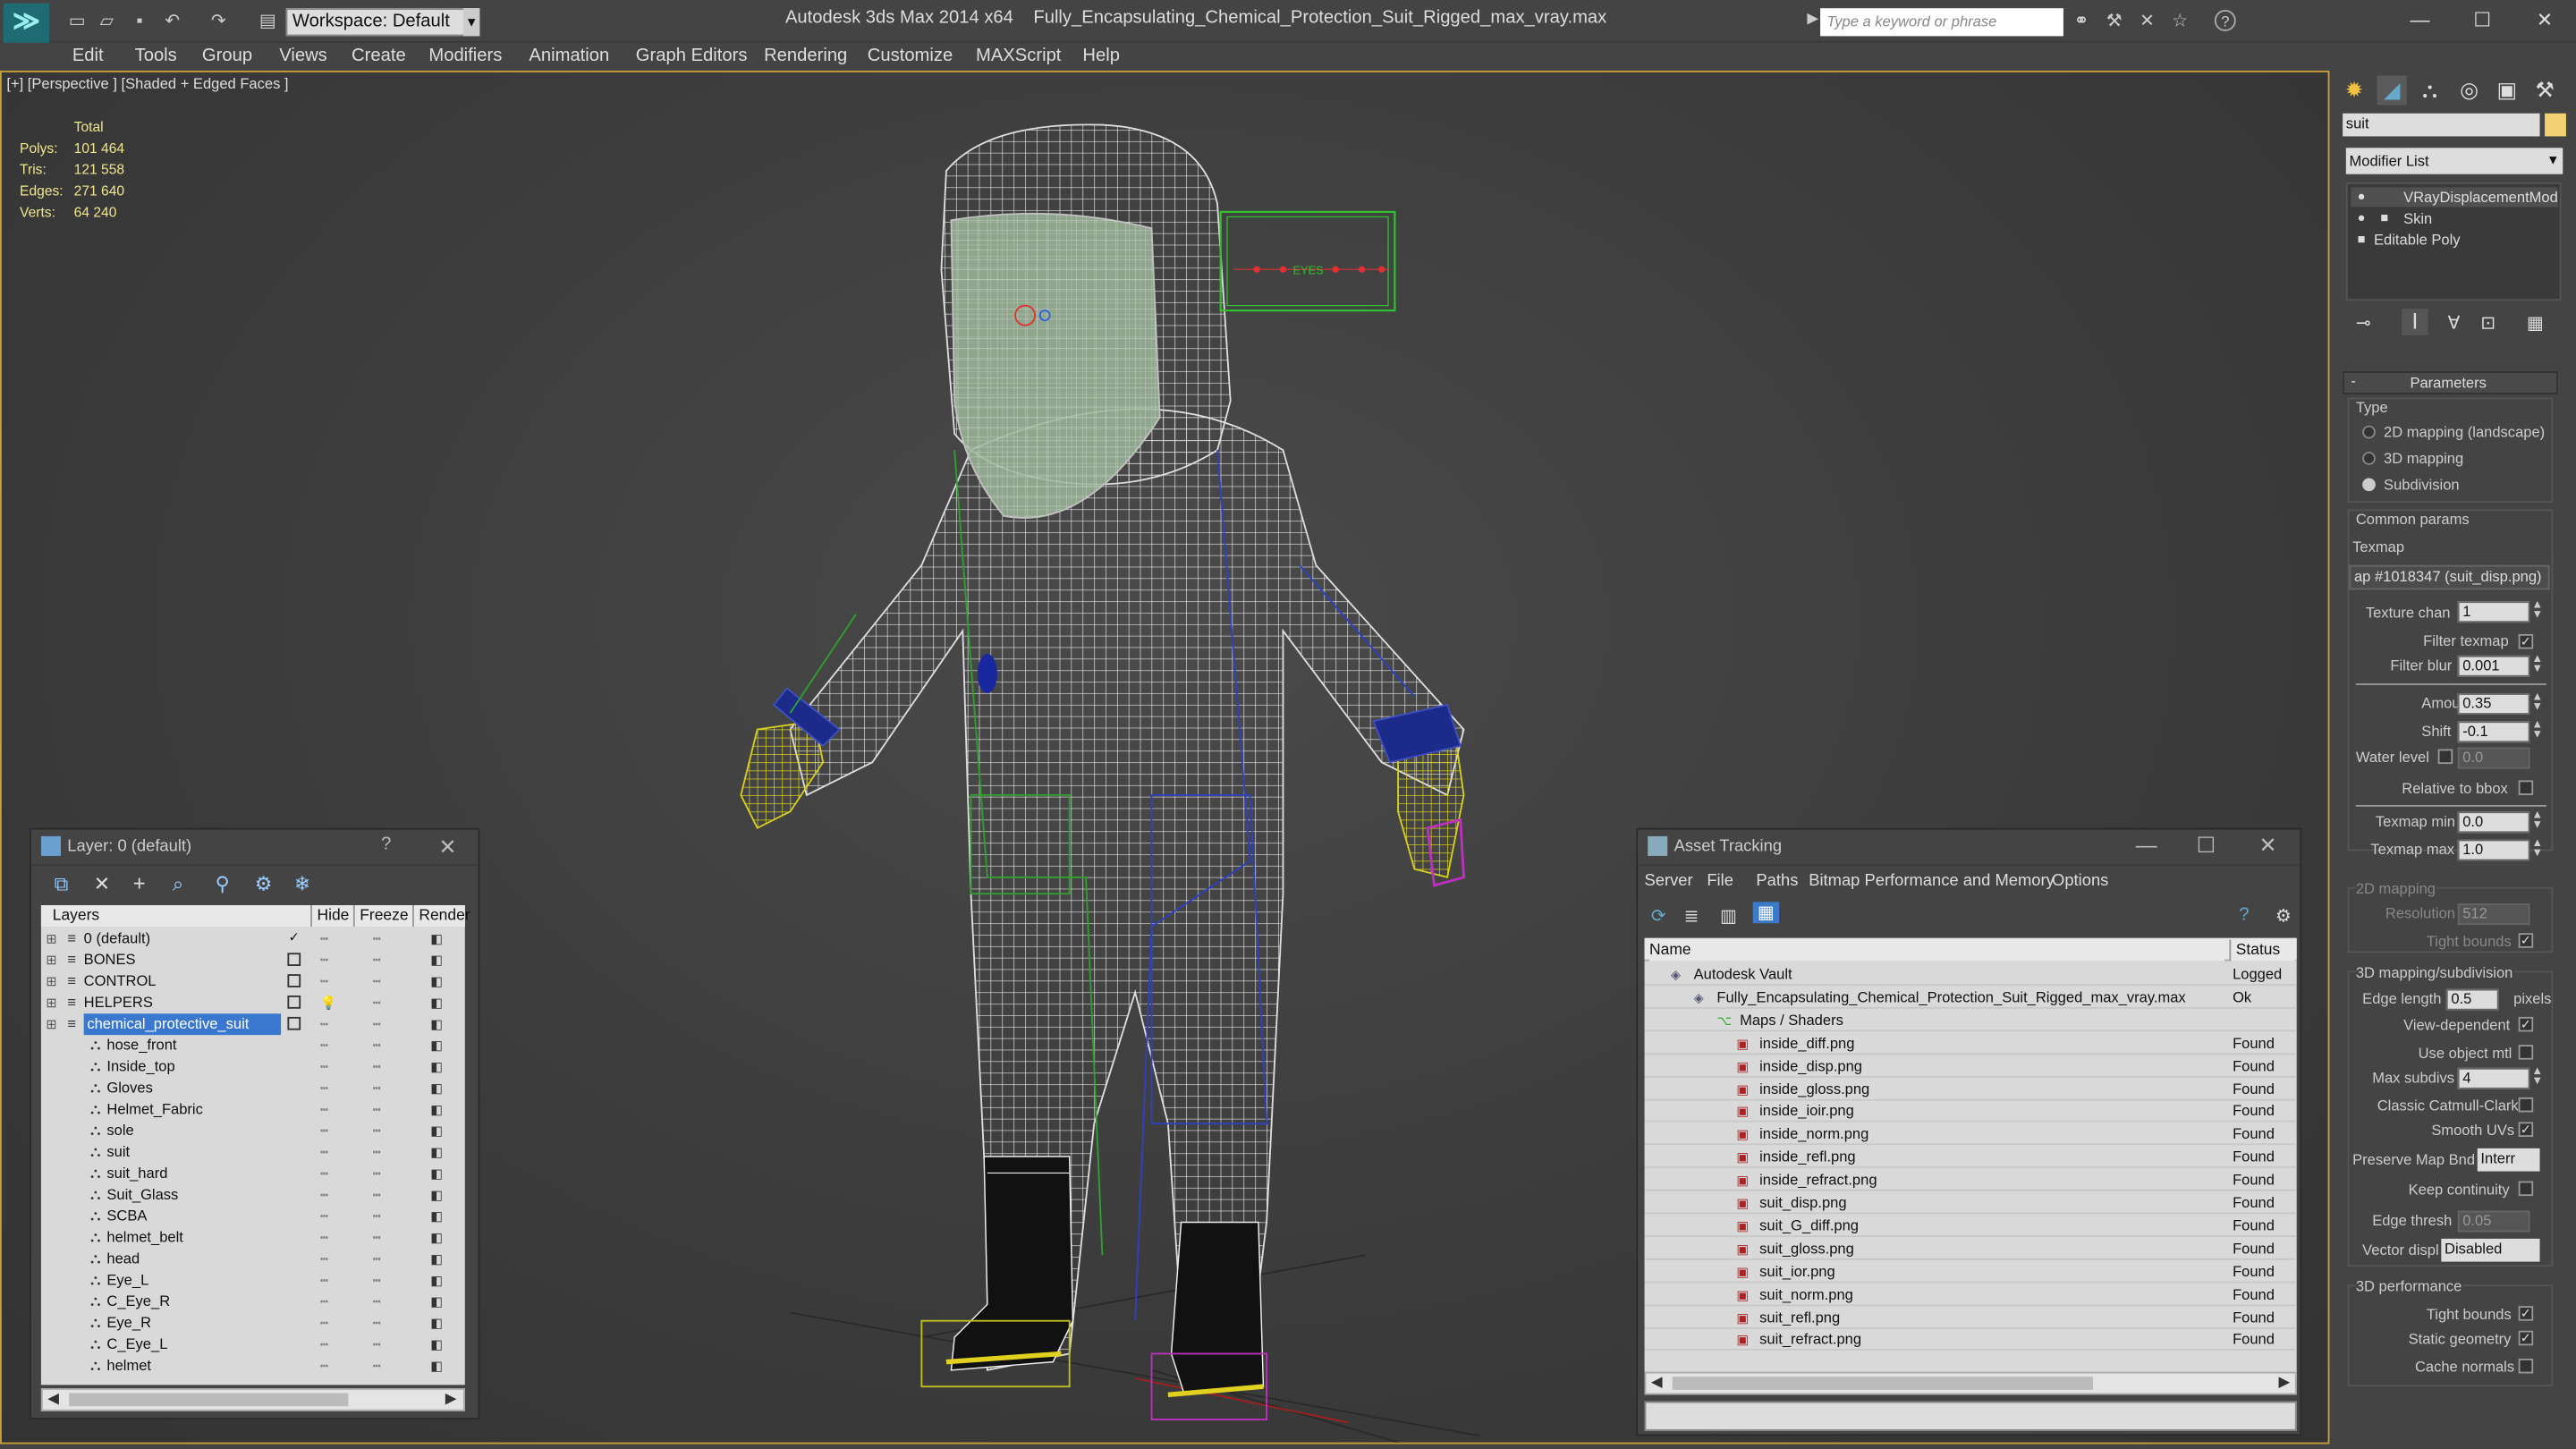 Image resolution: width=2576 pixels, height=1449 pixels. What do you see at coordinates (1970, 1158) in the screenshot?
I see `asset-row: ▣ inside_refl.png Found` at bounding box center [1970, 1158].